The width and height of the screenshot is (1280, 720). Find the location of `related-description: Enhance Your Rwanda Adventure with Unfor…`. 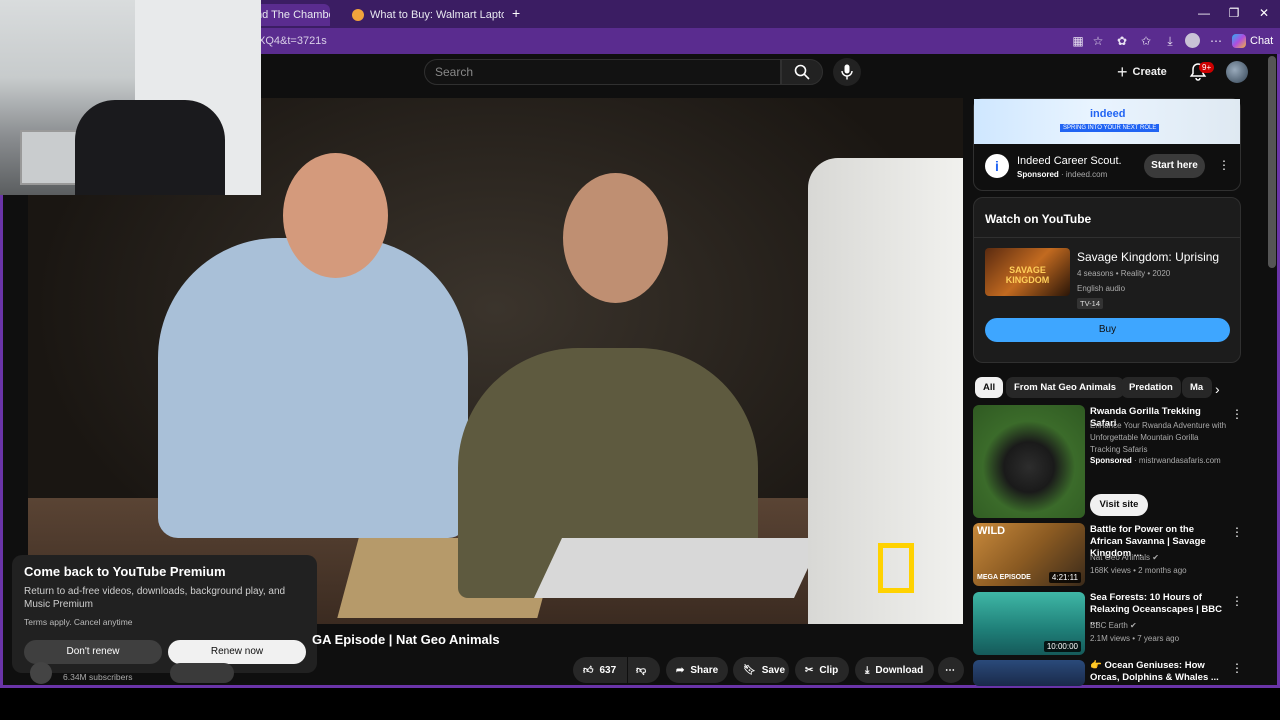

related-description: Enhance Your Rwanda Adventure with Unfor… is located at coordinates (1158, 437).